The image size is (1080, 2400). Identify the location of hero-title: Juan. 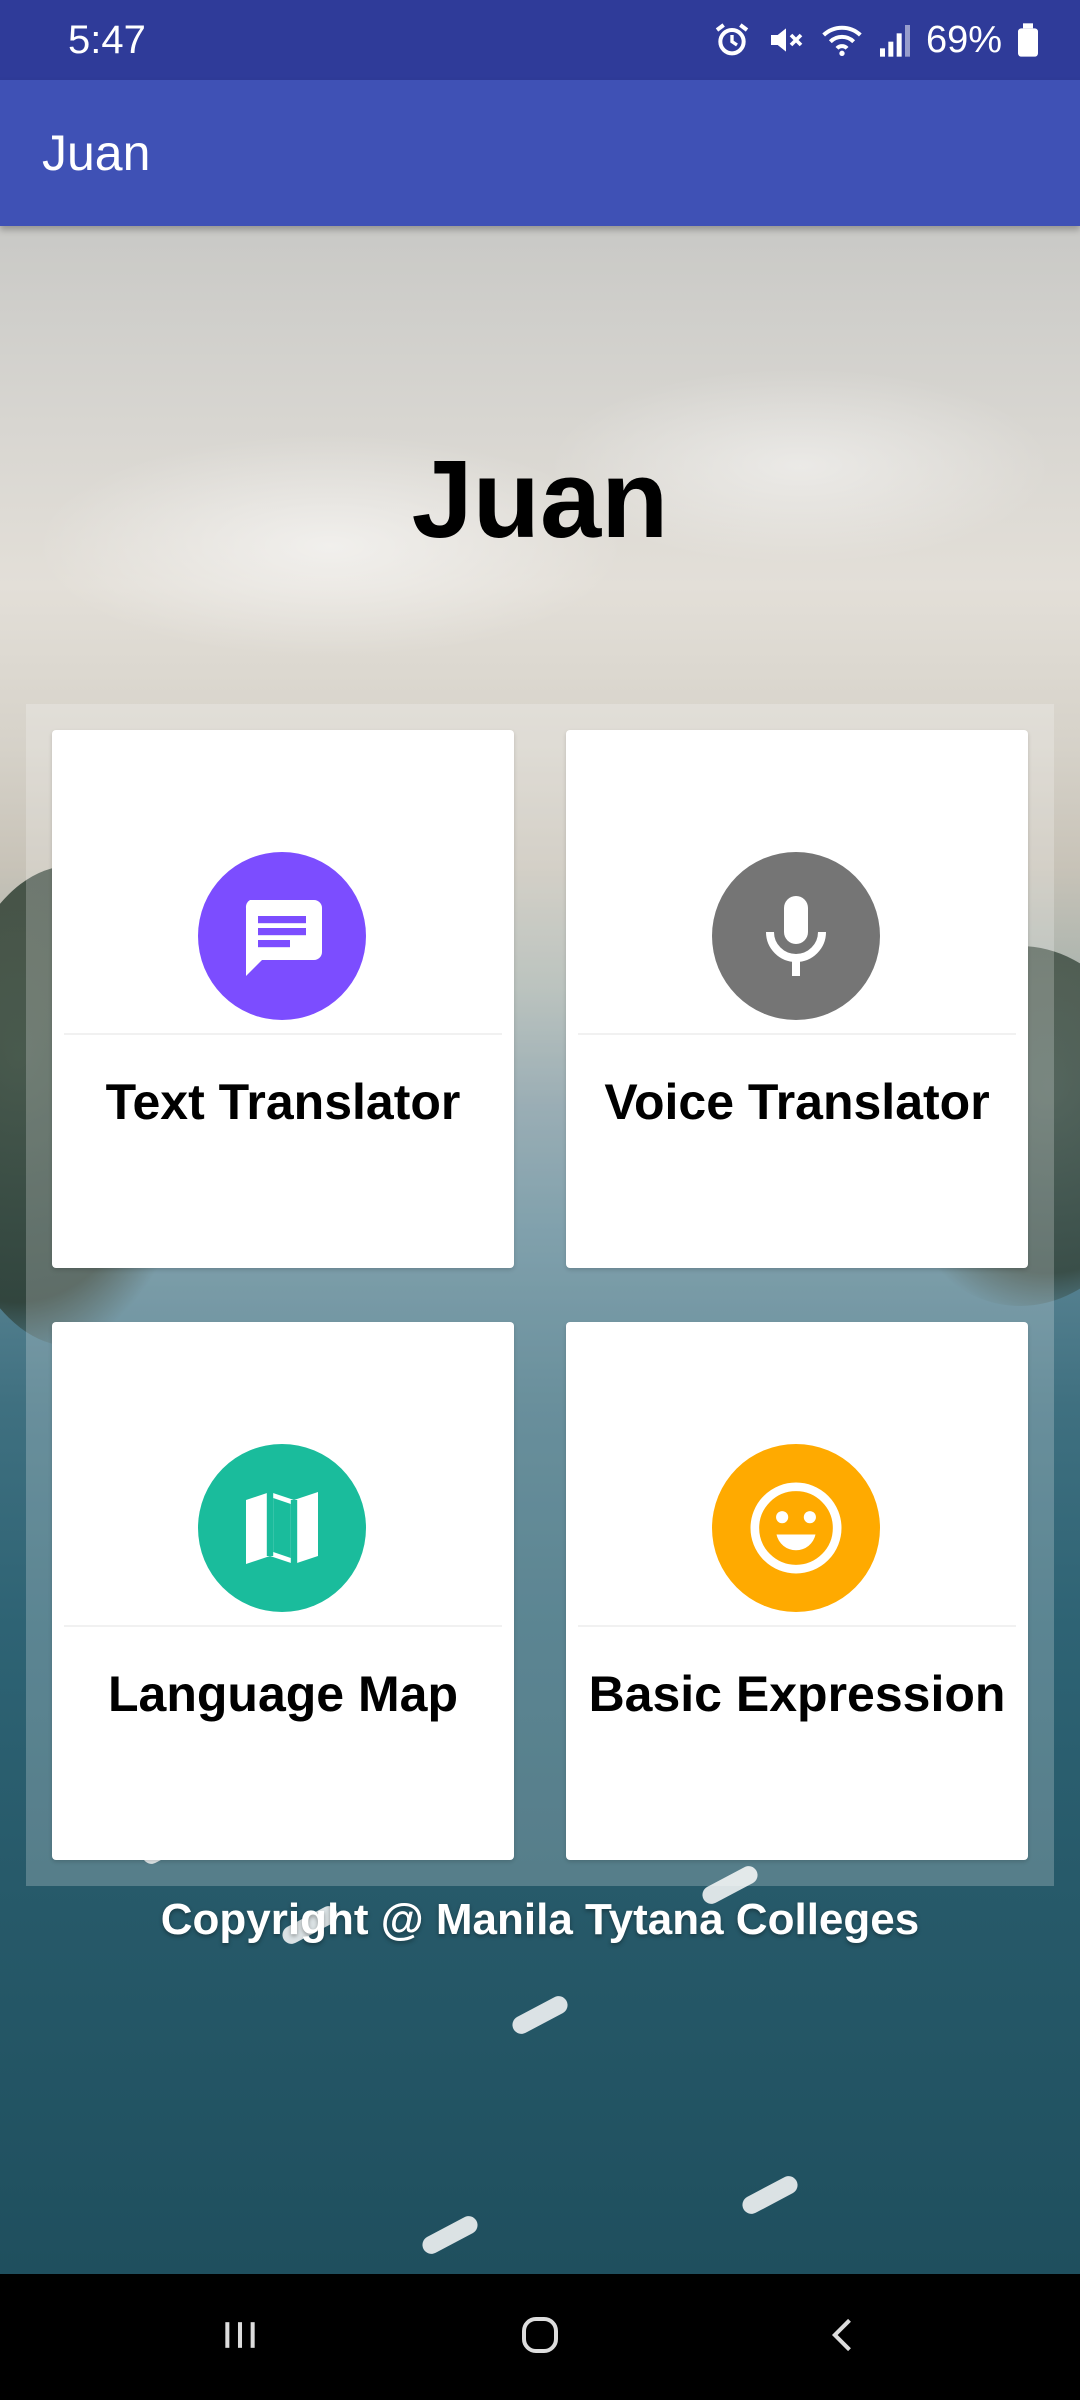
(540, 499).